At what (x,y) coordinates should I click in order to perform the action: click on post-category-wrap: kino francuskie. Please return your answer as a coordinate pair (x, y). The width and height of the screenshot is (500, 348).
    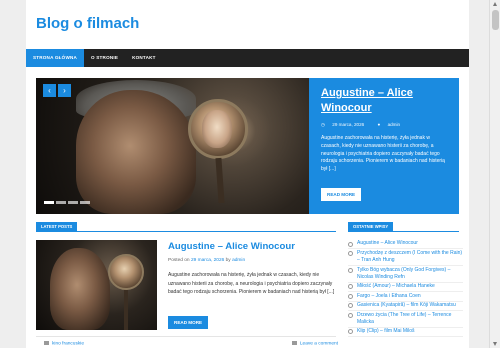
    Looking at the image, I should click on (64, 343).